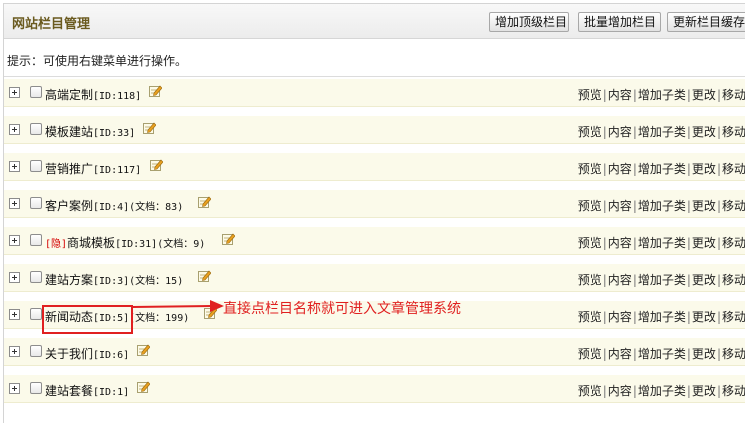 This screenshot has height=423, width=745. What do you see at coordinates (114, 279) in the screenshot?
I see `category-name-link: 建站方案[ID:3](文档：15)` at bounding box center [114, 279].